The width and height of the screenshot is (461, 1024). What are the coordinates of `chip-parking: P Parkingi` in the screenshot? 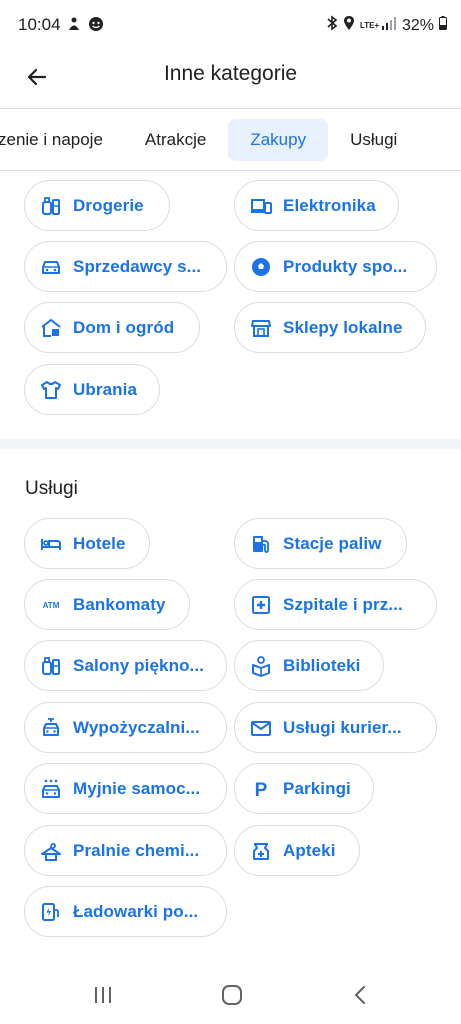 It's located at (304, 788).